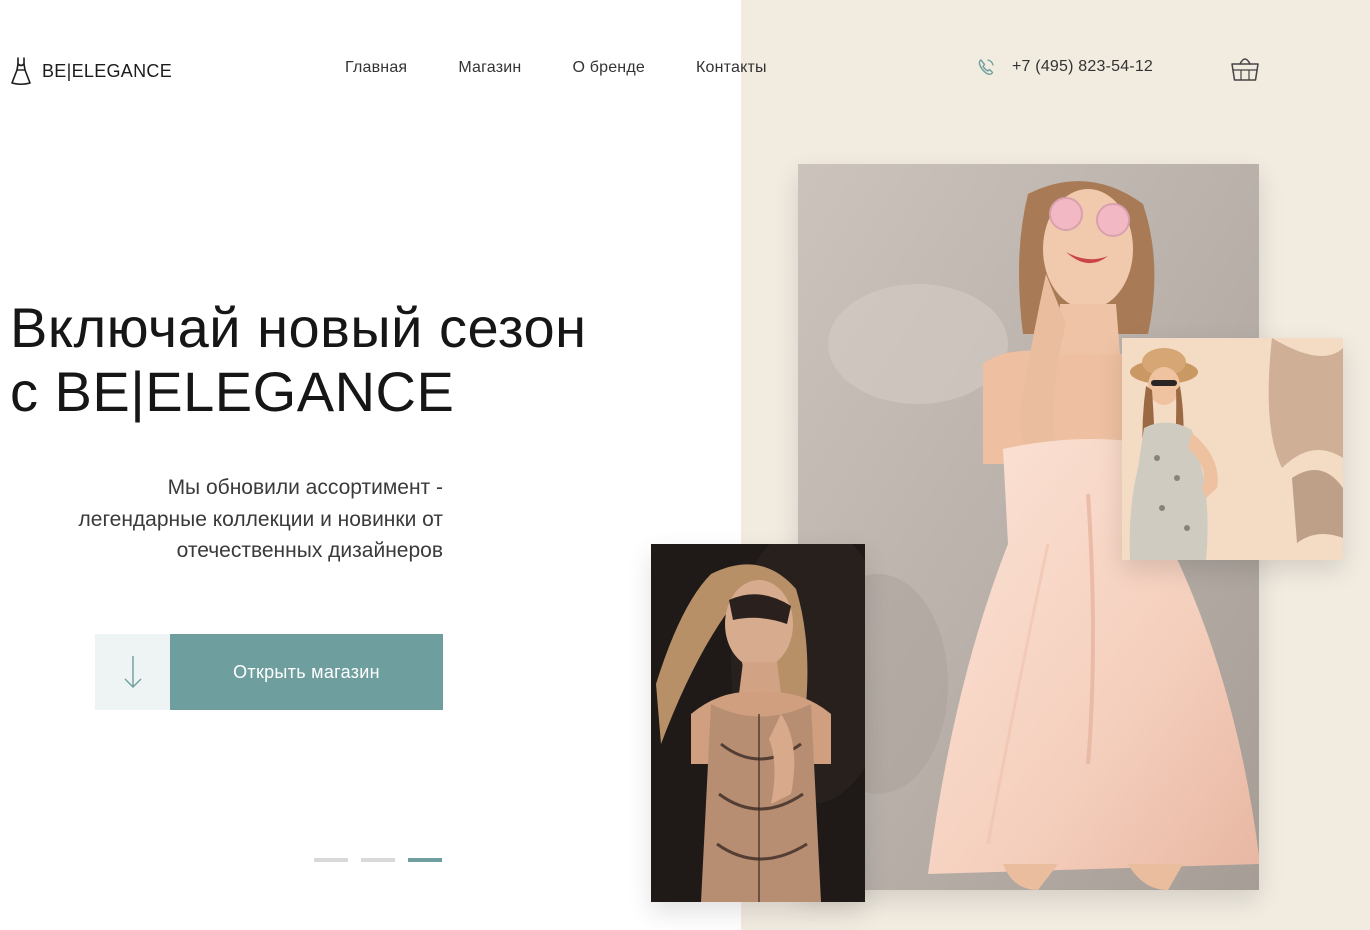 Image resolution: width=1370 pixels, height=930 pixels. Describe the element at coordinates (376, 68) in the screenshot. I see `nav-item-home: Главная` at that location.